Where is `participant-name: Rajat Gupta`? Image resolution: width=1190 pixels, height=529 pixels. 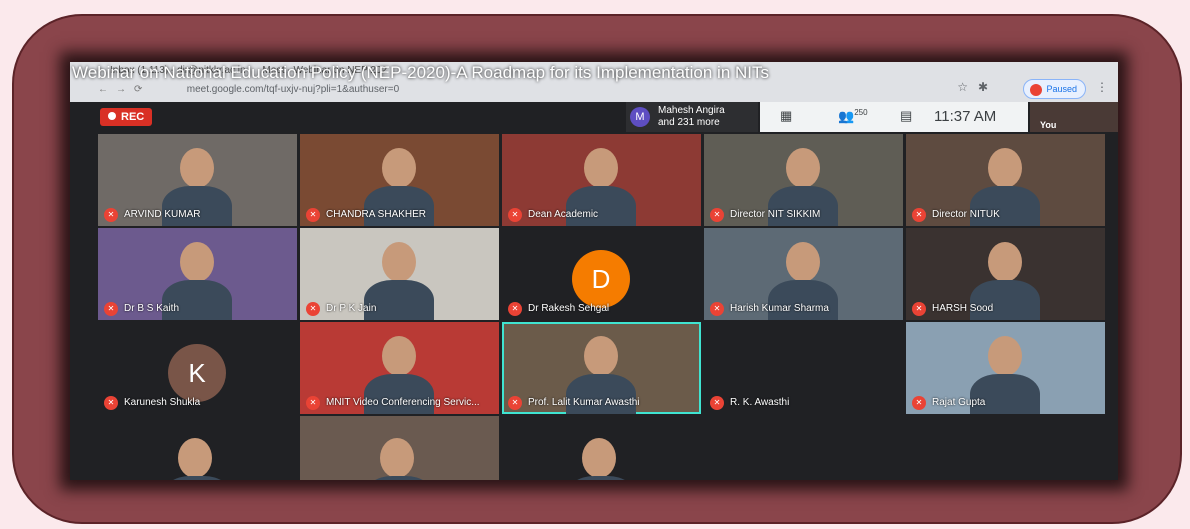
participant-name: Rajat Gupta is located at coordinates (959, 402).